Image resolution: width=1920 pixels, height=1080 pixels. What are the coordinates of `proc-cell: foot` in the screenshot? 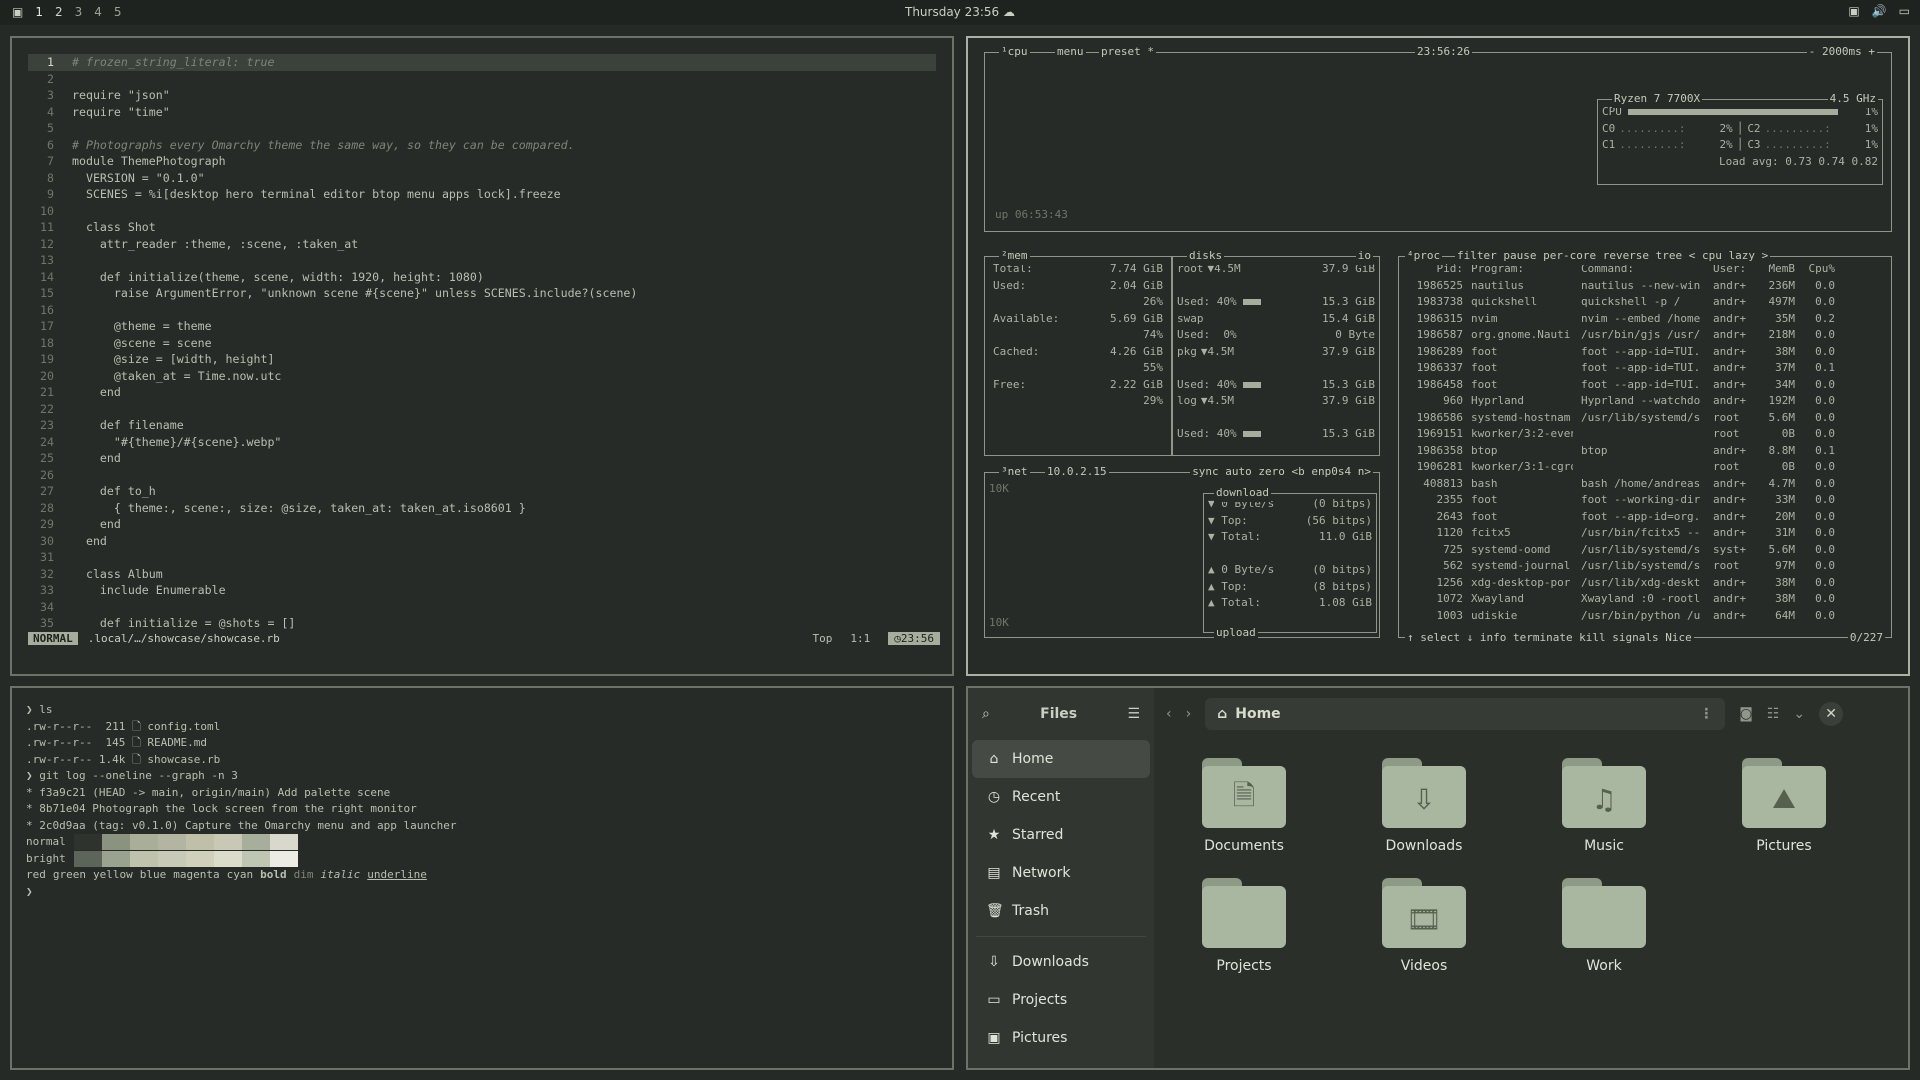 It's located at (1484, 499).